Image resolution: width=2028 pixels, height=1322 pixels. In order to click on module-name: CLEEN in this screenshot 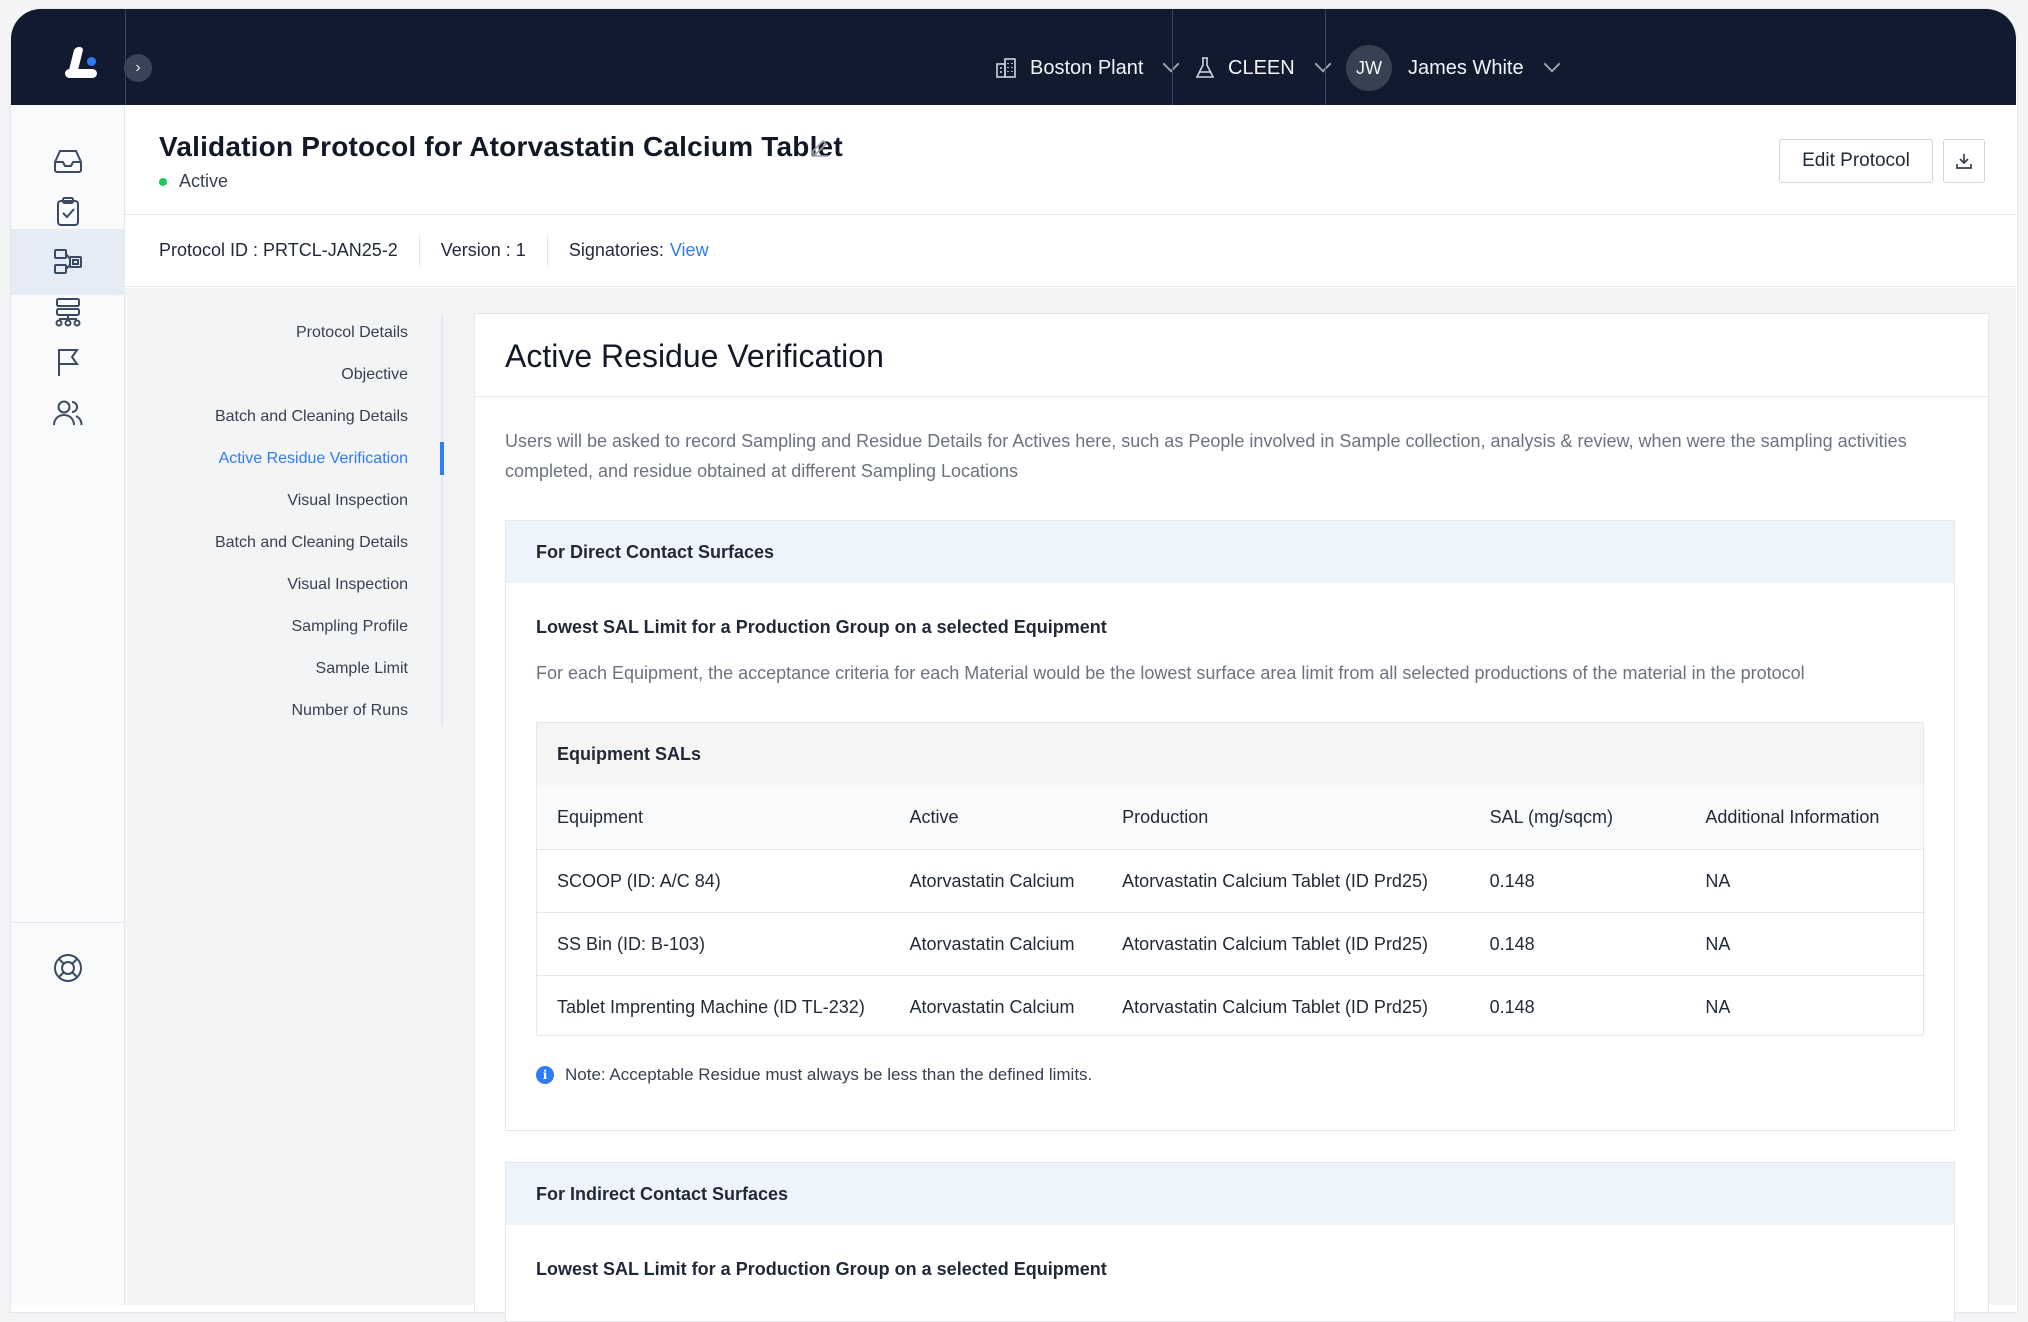, I will do `click(1261, 67)`.